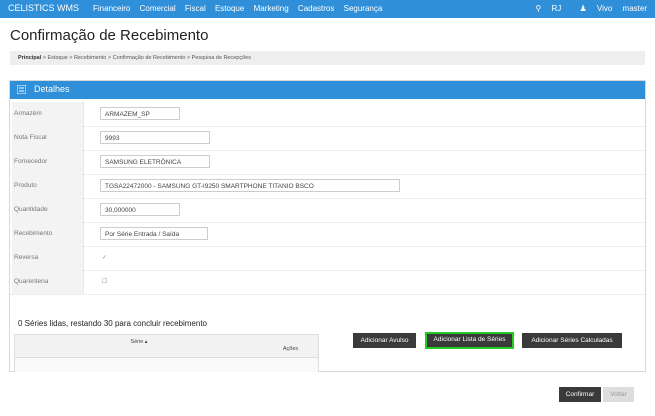  Describe the element at coordinates (52, 89) in the screenshot. I see `panel-title: Detalhes` at that location.